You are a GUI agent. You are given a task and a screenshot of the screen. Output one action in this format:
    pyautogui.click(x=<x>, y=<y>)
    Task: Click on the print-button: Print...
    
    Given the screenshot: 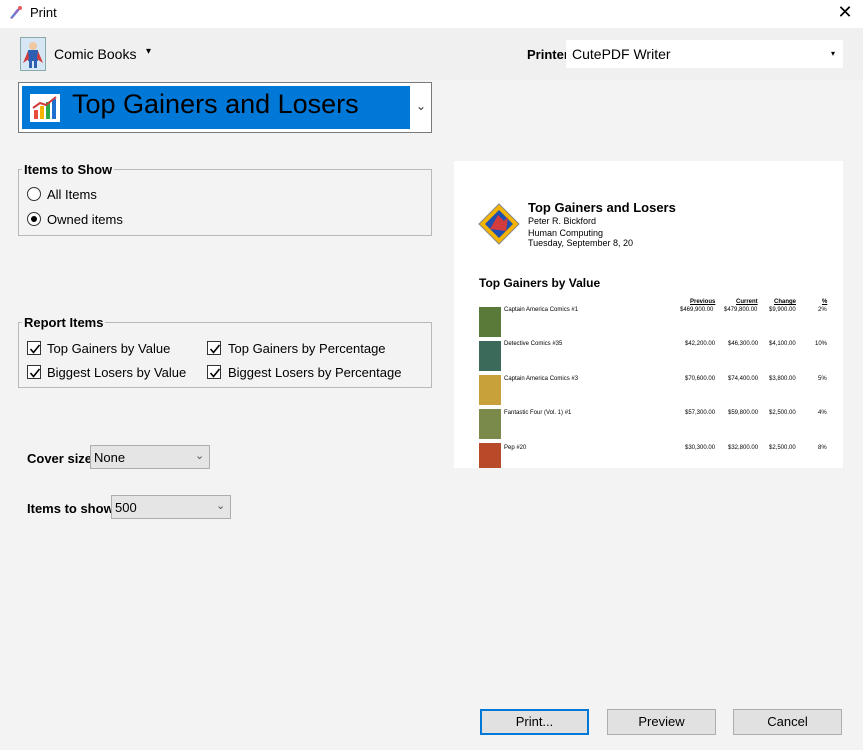 What is the action you would take?
    pyautogui.click(x=534, y=722)
    